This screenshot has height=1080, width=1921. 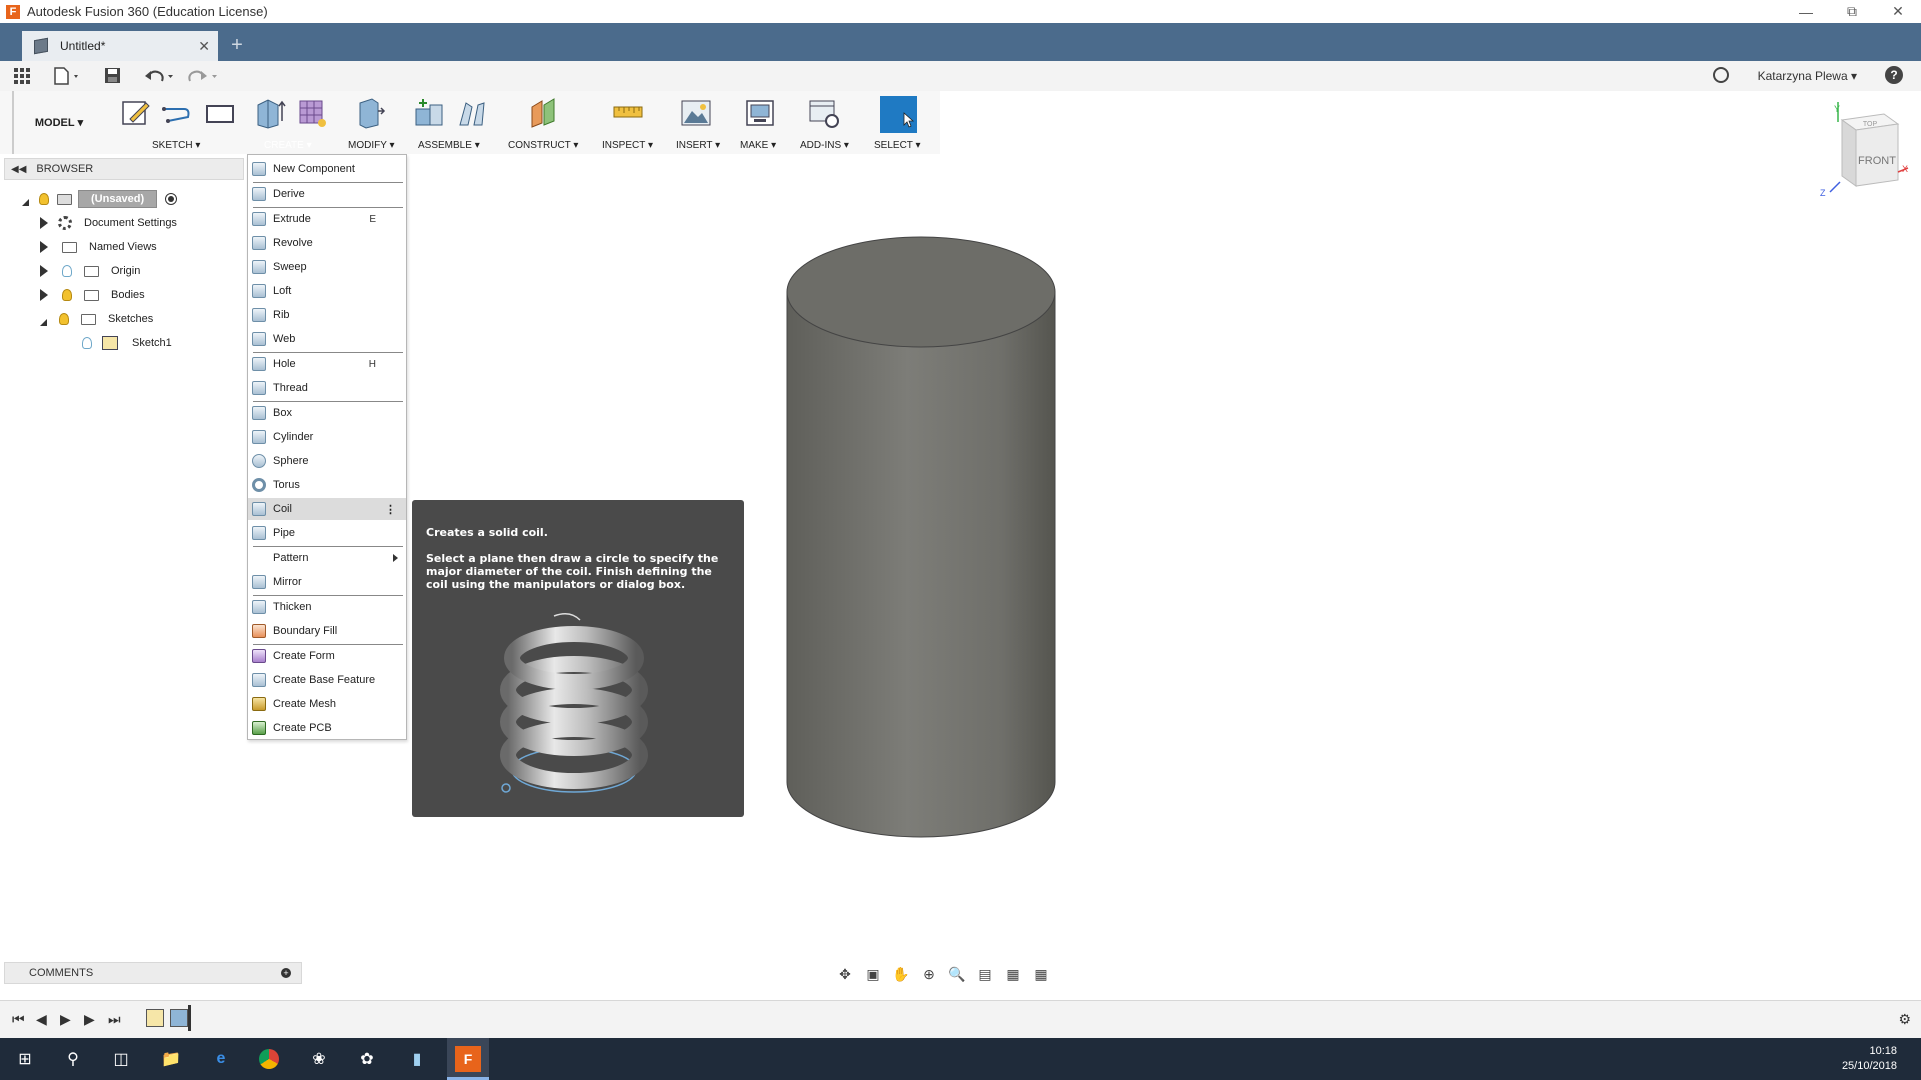 I want to click on viewports-icon: ▦, so click(x=1041, y=974).